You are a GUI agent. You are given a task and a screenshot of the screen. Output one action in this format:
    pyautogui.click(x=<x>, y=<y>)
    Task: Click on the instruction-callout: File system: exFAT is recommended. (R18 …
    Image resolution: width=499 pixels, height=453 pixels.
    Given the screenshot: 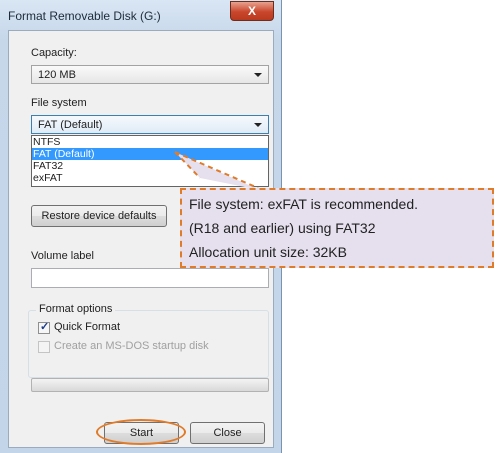 What is the action you would take?
    pyautogui.click(x=337, y=228)
    